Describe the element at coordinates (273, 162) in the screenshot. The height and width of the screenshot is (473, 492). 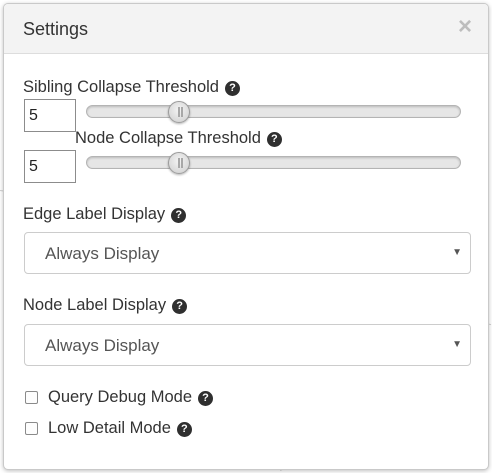
I see `node-collapse-threshold-slider-track` at that location.